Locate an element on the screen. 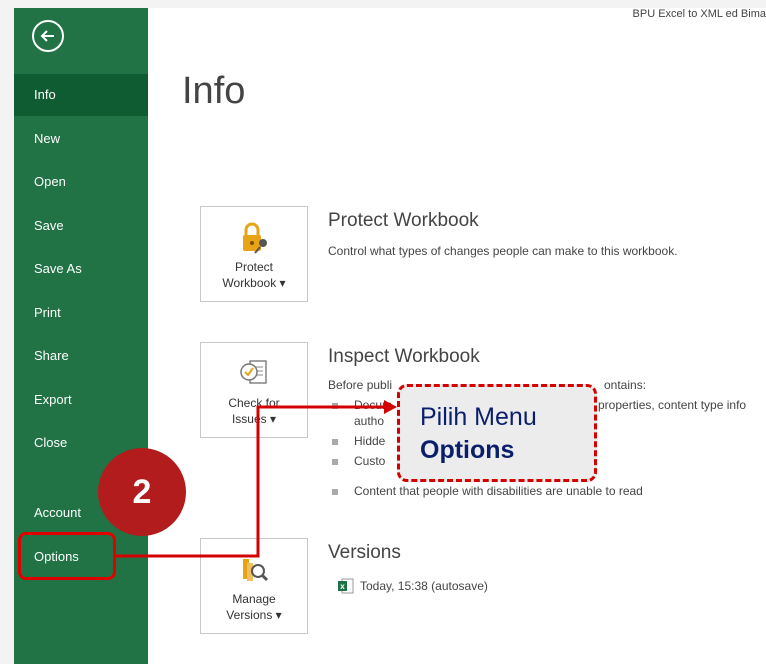 The width and height of the screenshot is (766, 664). annotation-callout: Pilih Menu Options is located at coordinates (497, 433).